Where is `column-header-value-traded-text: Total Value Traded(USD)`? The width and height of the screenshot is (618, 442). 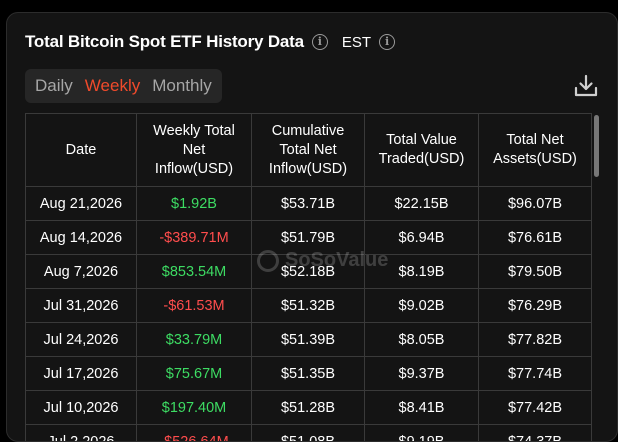
column-header-value-traded-text: Total Value Traded(USD) is located at coordinates (422, 150).